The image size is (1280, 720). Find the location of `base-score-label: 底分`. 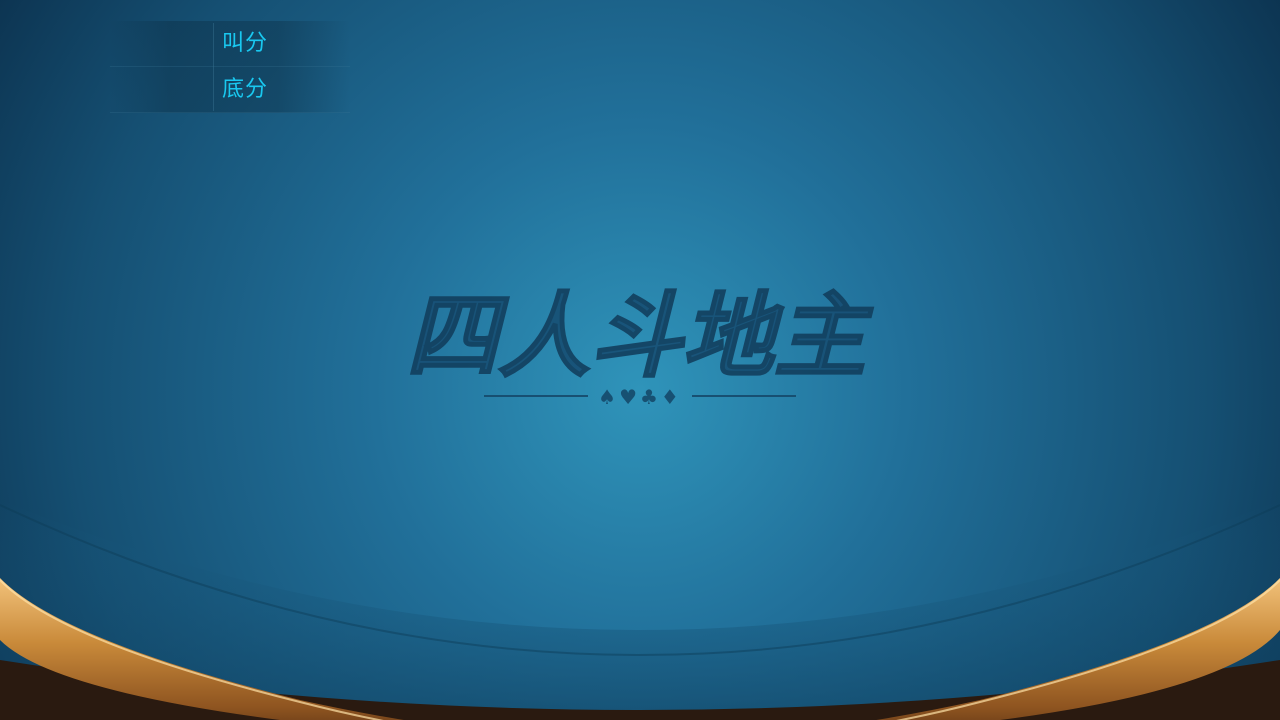

base-score-label: 底分 is located at coordinates (245, 89).